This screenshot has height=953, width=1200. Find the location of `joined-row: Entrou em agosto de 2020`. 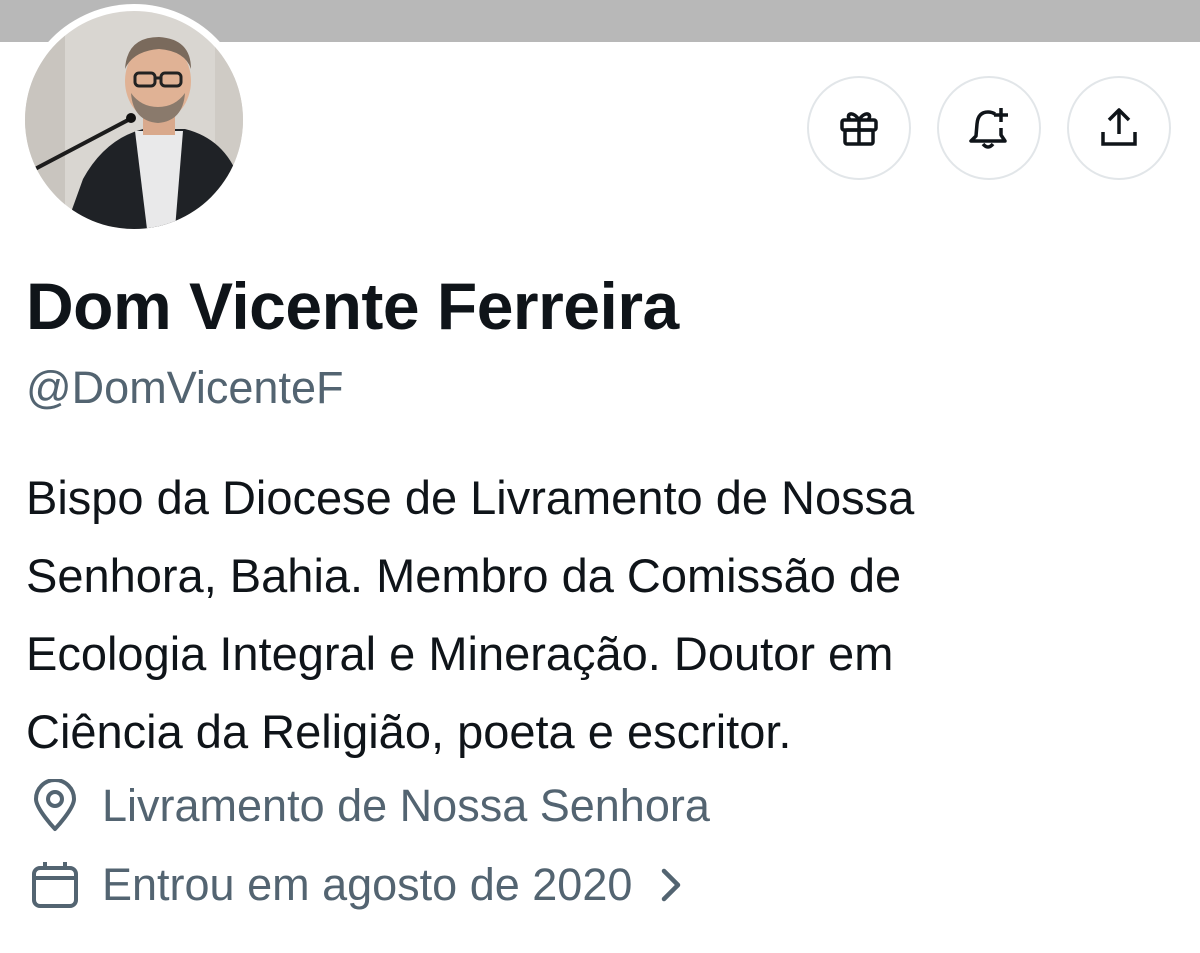

joined-row: Entrou em agosto de 2020 is located at coordinates (358, 885).